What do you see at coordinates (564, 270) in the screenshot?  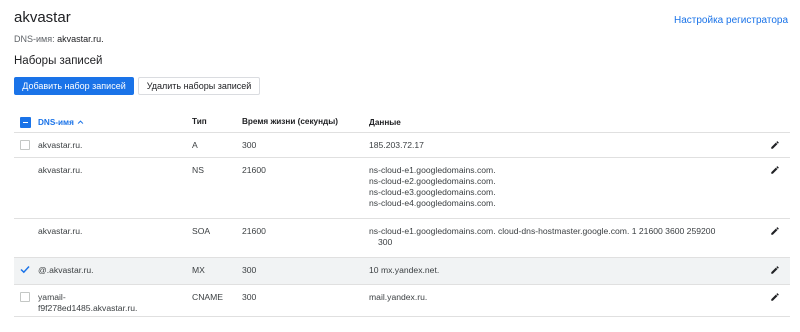 I see `record-data: 10 mx.yandex.net.` at bounding box center [564, 270].